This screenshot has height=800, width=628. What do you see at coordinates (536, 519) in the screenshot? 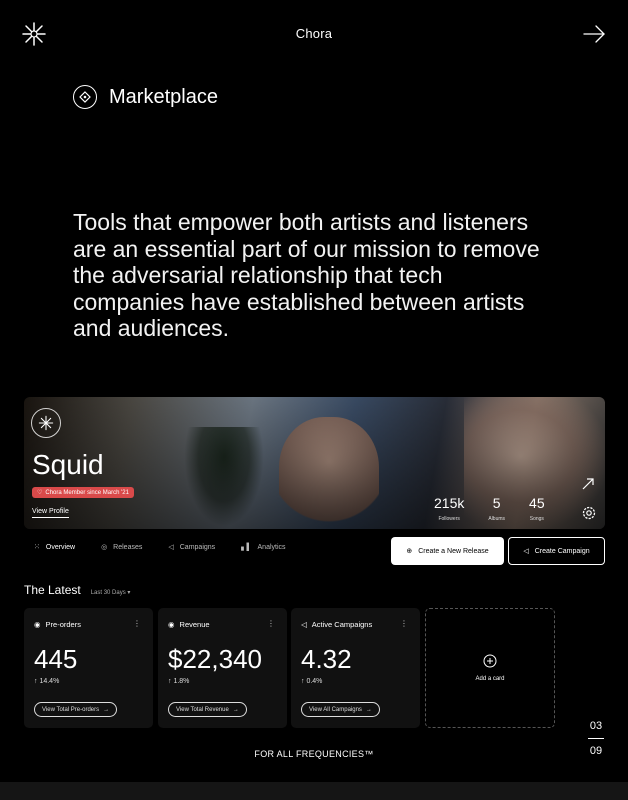
I see `stat-label: Songs` at bounding box center [536, 519].